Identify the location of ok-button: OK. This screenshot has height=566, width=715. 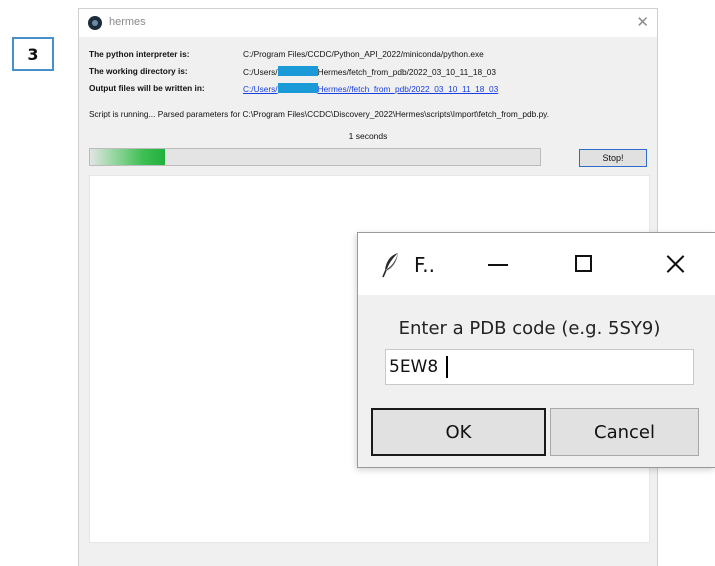
(458, 432).